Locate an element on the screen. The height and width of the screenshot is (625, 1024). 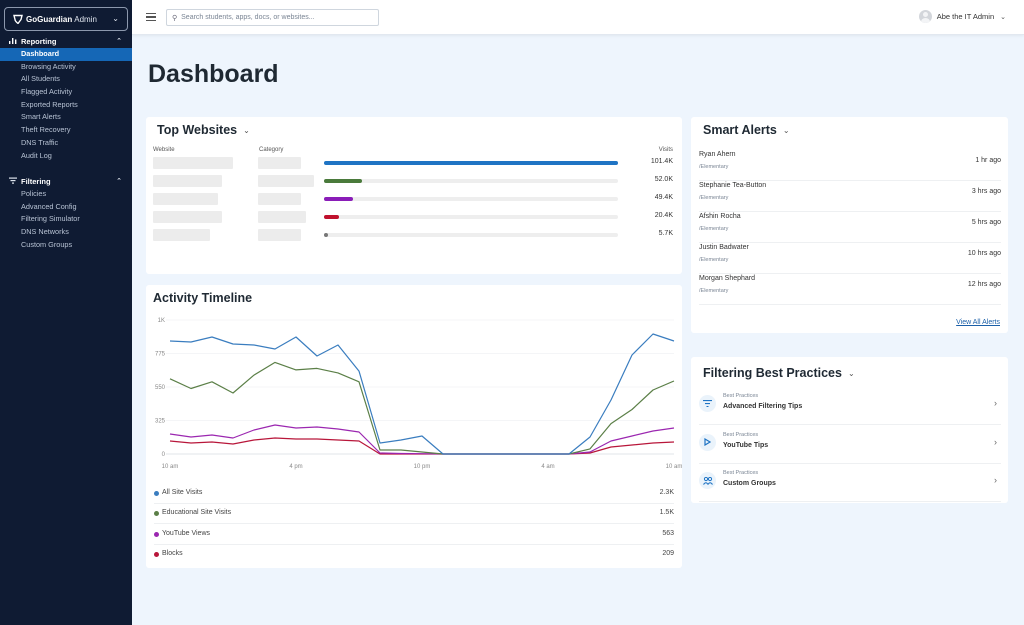
brand-name: GoGuardian is located at coordinates (49, 19).